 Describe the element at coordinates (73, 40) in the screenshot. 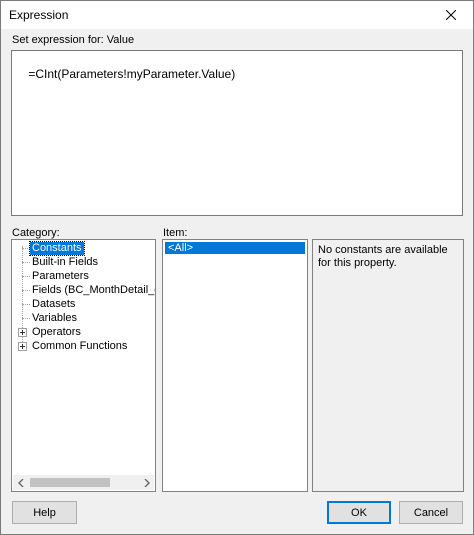

I see `expression-label: Set expression for: Value` at that location.